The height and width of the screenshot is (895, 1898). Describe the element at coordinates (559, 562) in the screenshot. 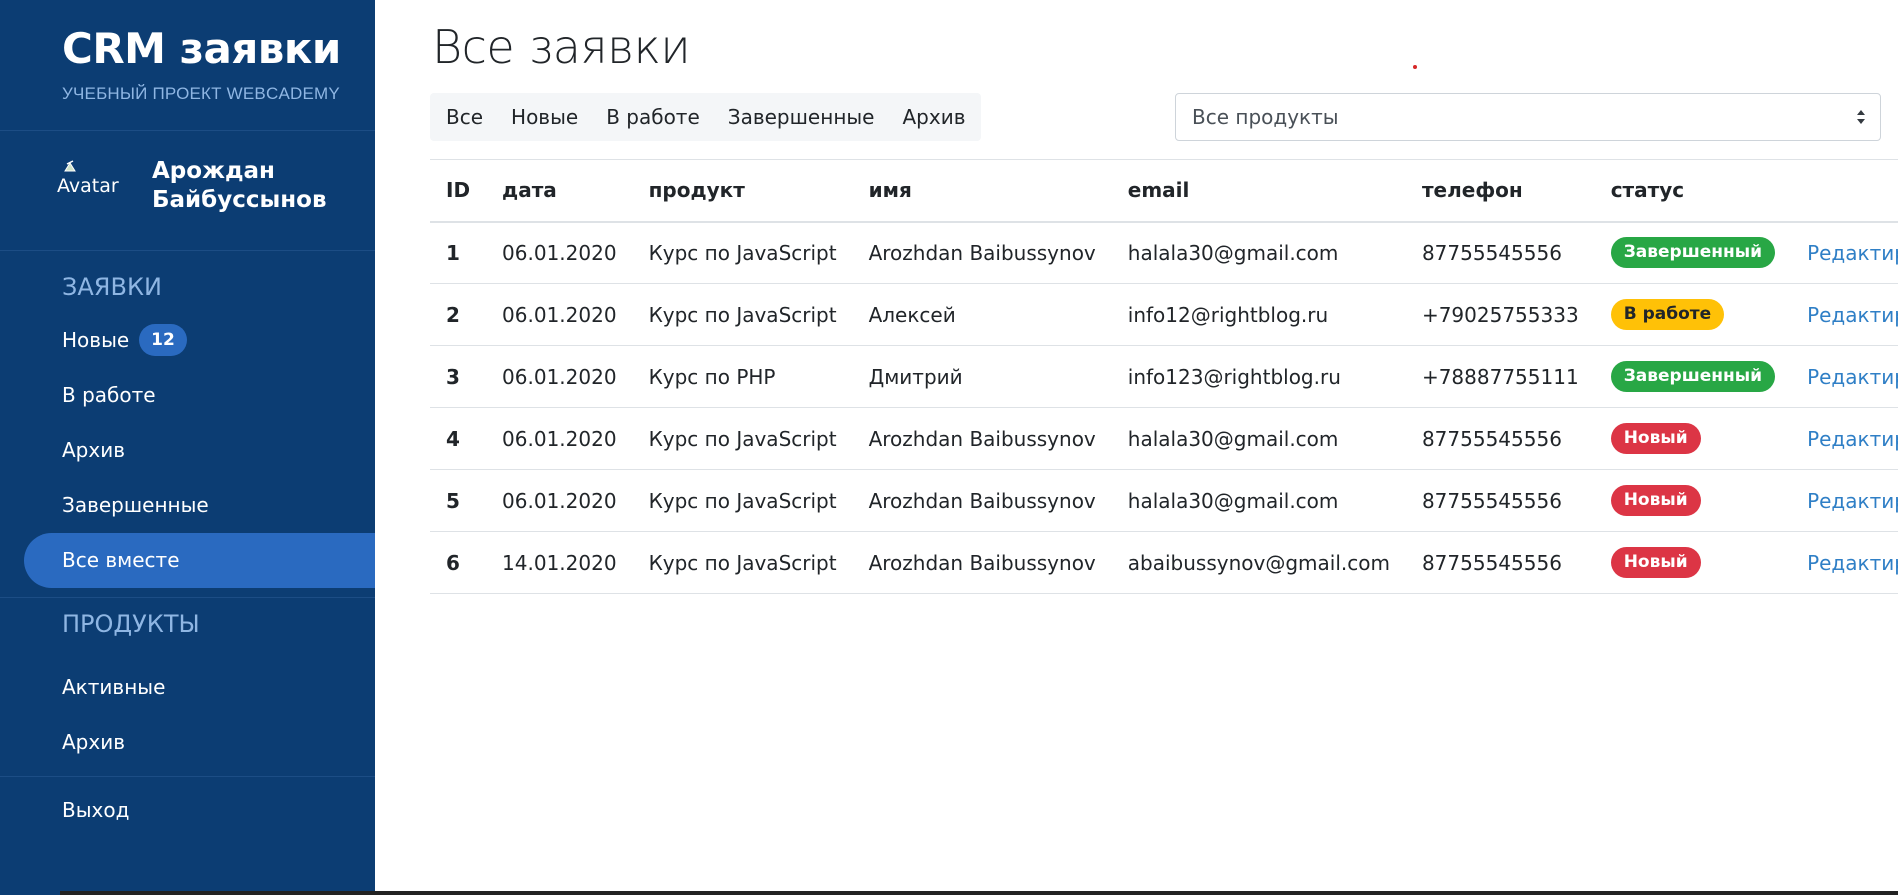

I see `cell-date: 14.01.2020` at that location.